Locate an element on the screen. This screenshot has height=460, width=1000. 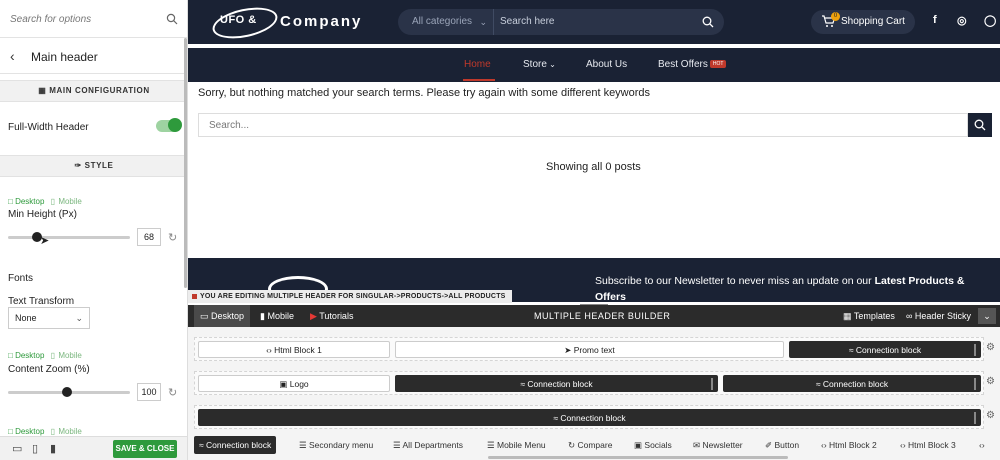
device-switcher: □ Desktop ▯ Mobile is located at coordinates (45, 201).